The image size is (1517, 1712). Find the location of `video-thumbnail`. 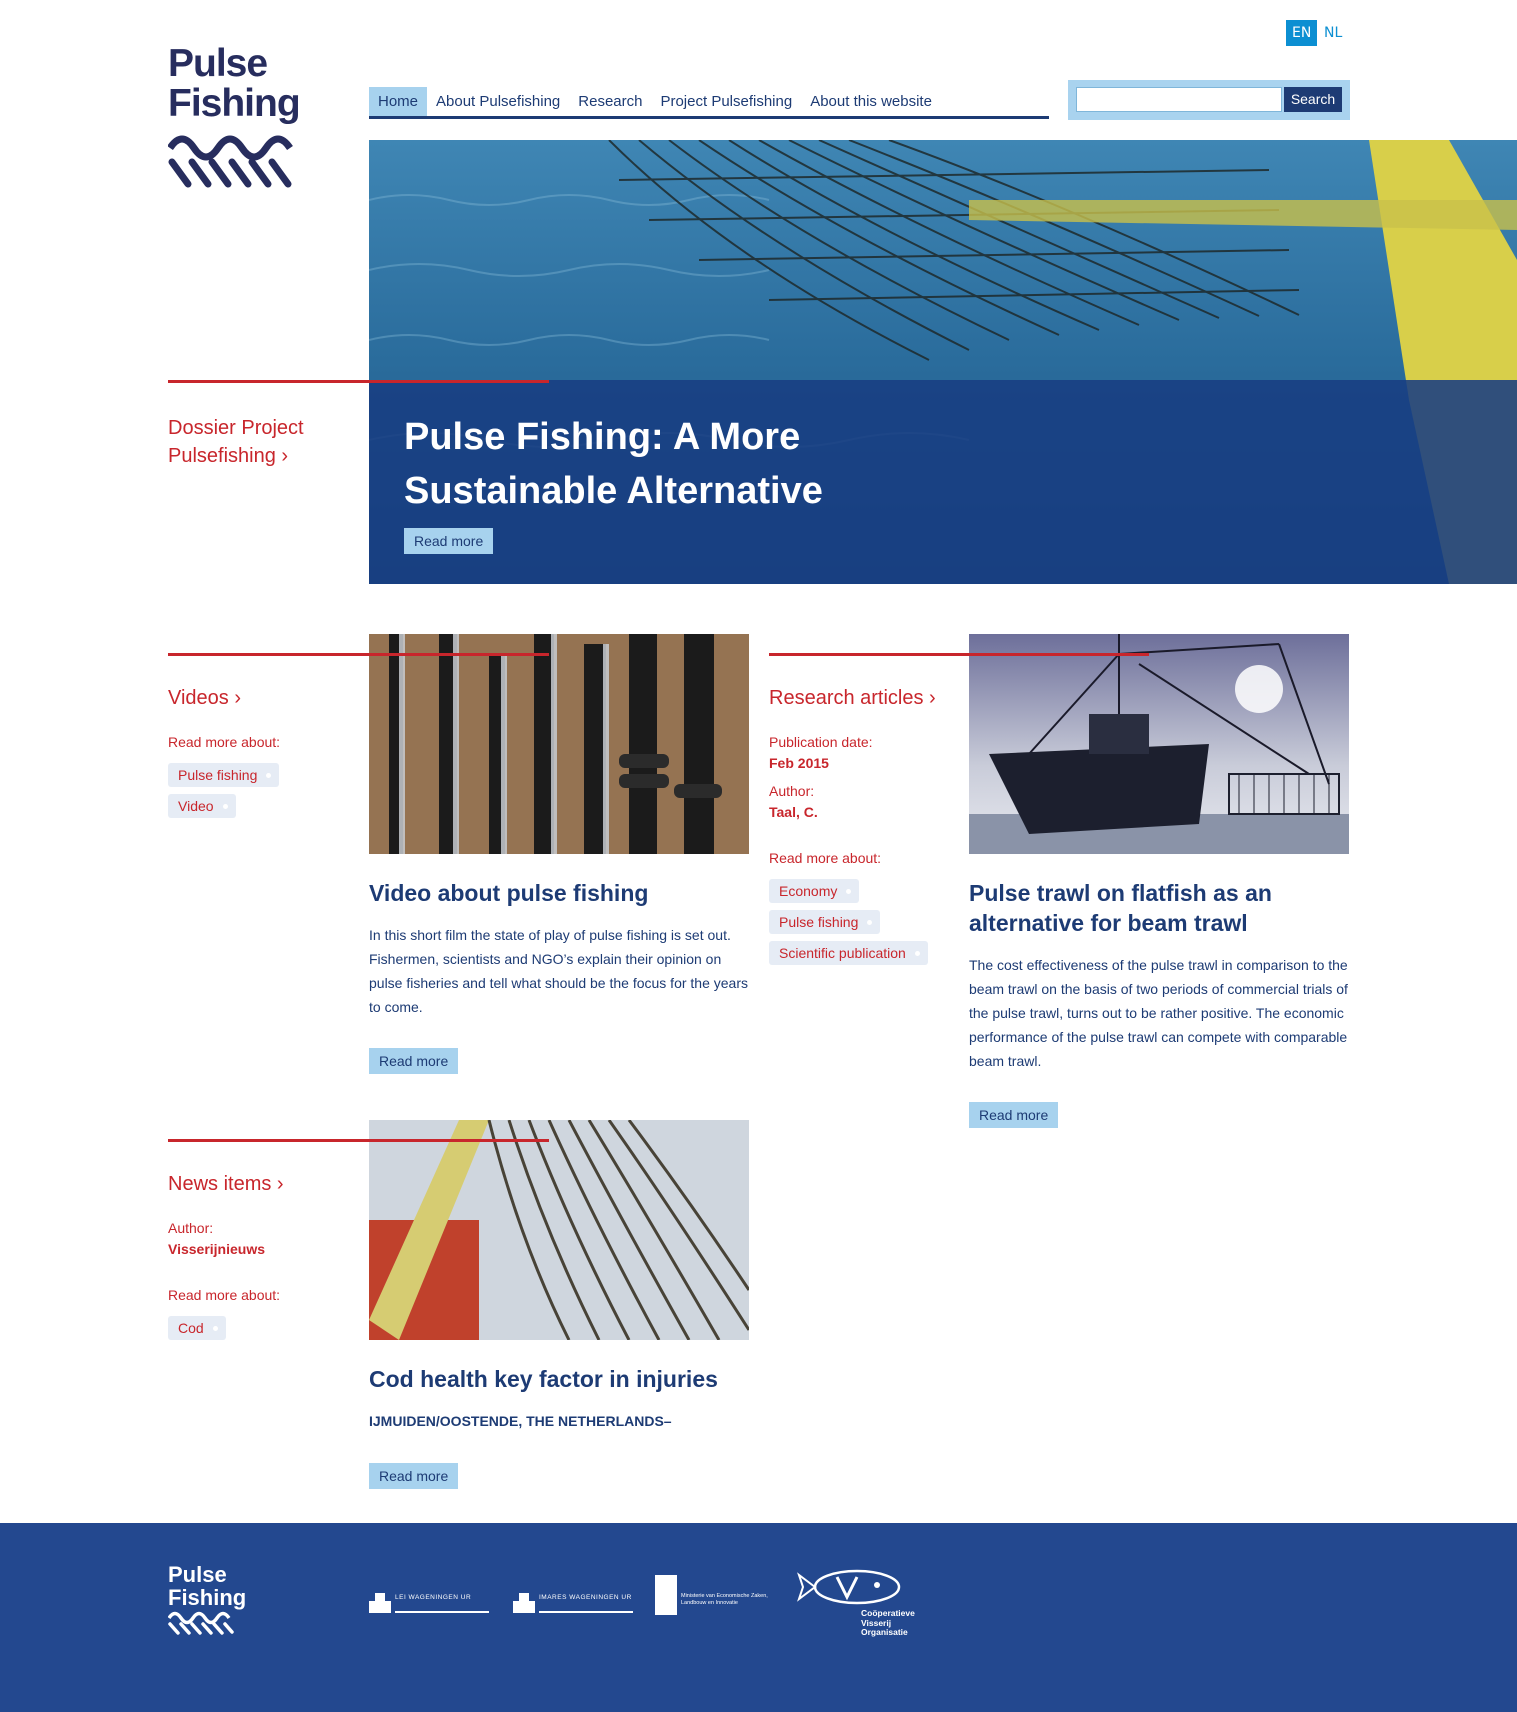

video-thumbnail is located at coordinates (559, 744).